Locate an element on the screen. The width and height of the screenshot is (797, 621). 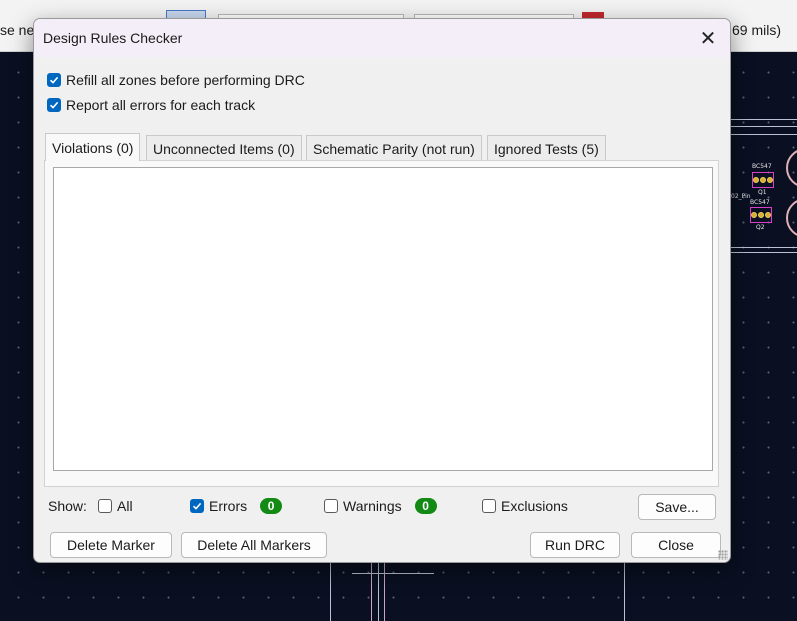
all-label: All is located at coordinates (125, 506).